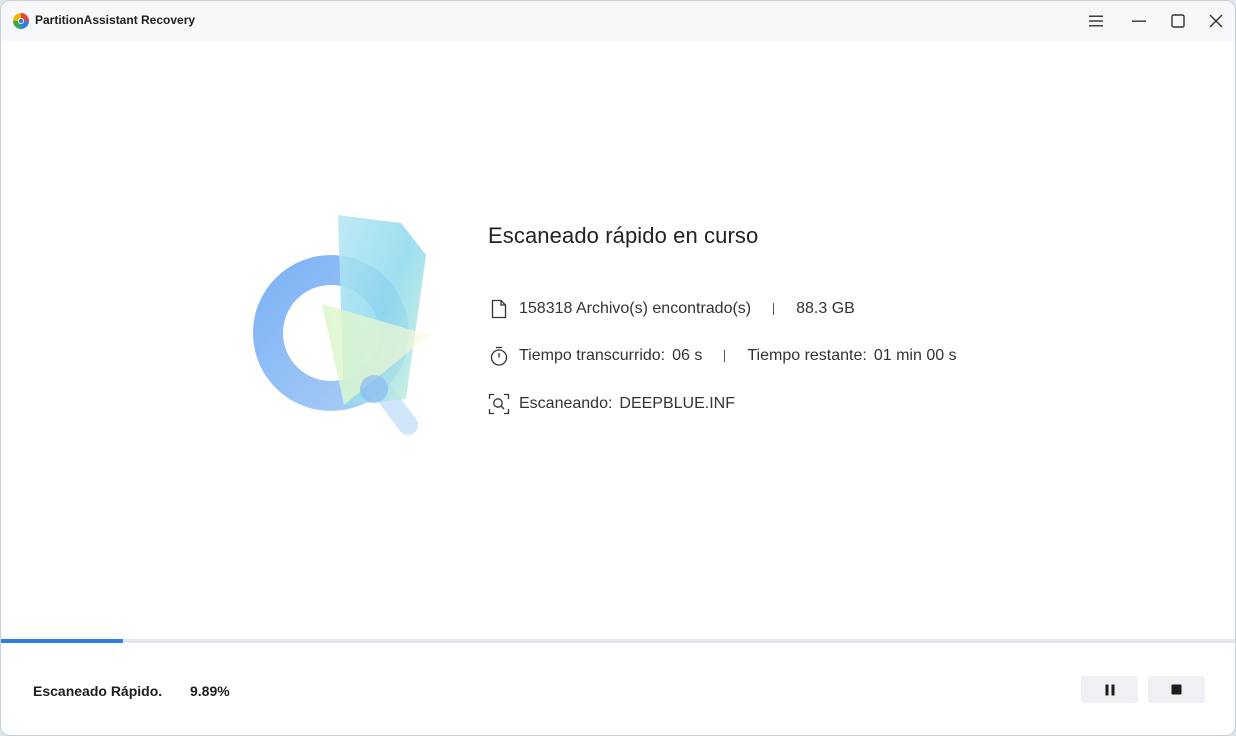  Describe the element at coordinates (618, 641) in the screenshot. I see `scan-progress-bar` at that location.